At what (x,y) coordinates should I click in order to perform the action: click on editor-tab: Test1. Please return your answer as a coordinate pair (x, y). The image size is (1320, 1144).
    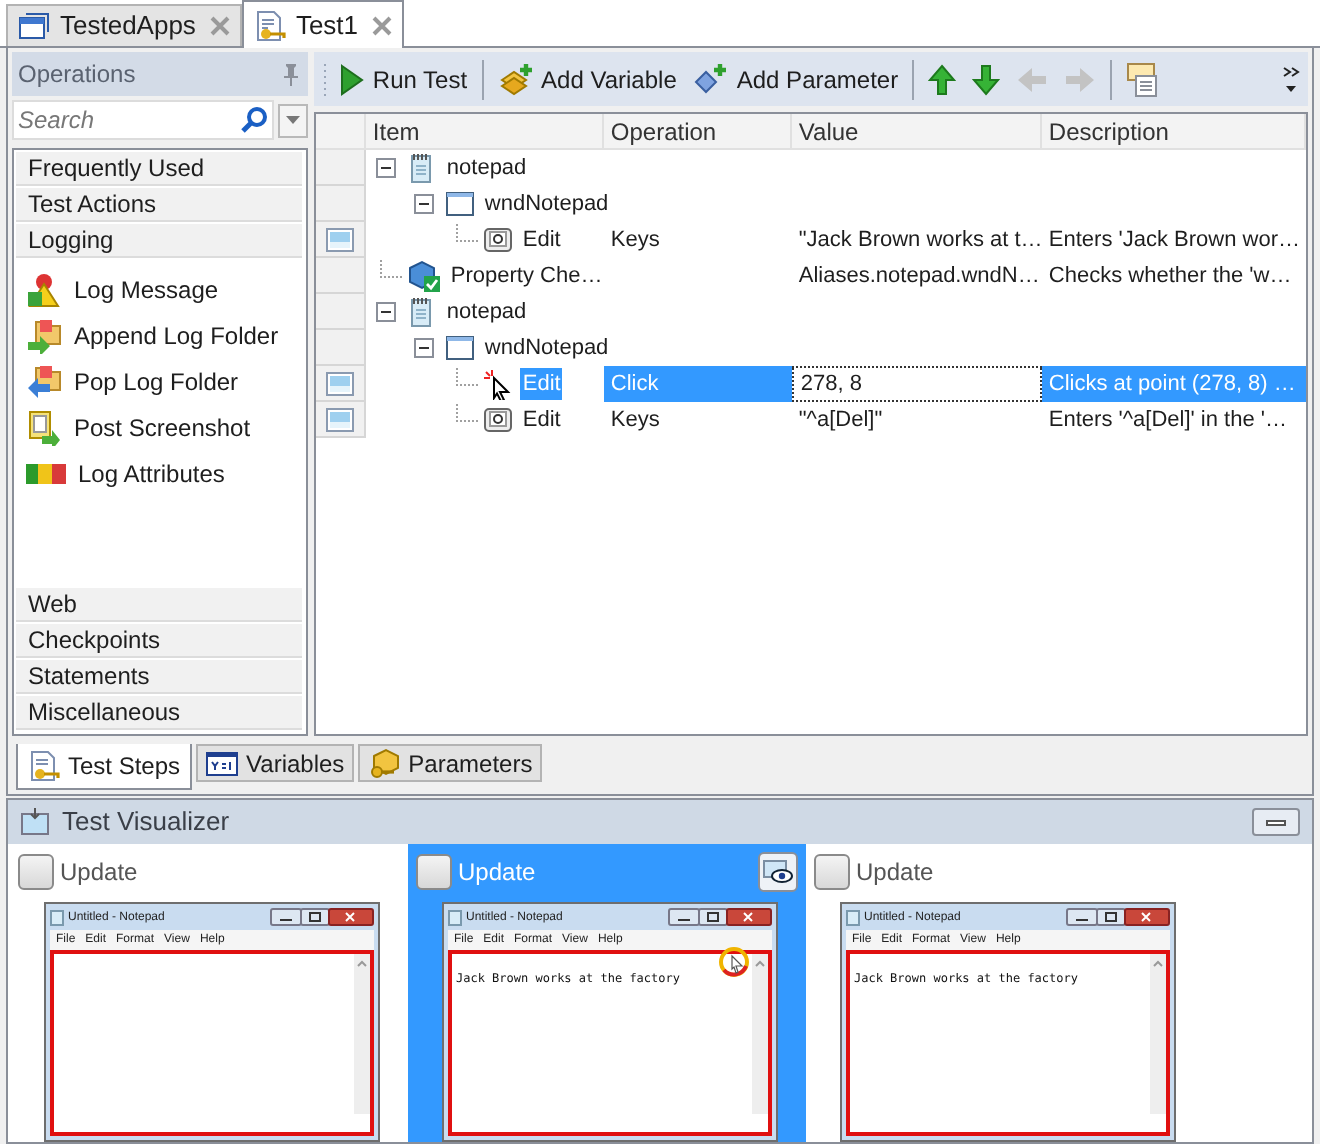
    Looking at the image, I should click on (323, 24).